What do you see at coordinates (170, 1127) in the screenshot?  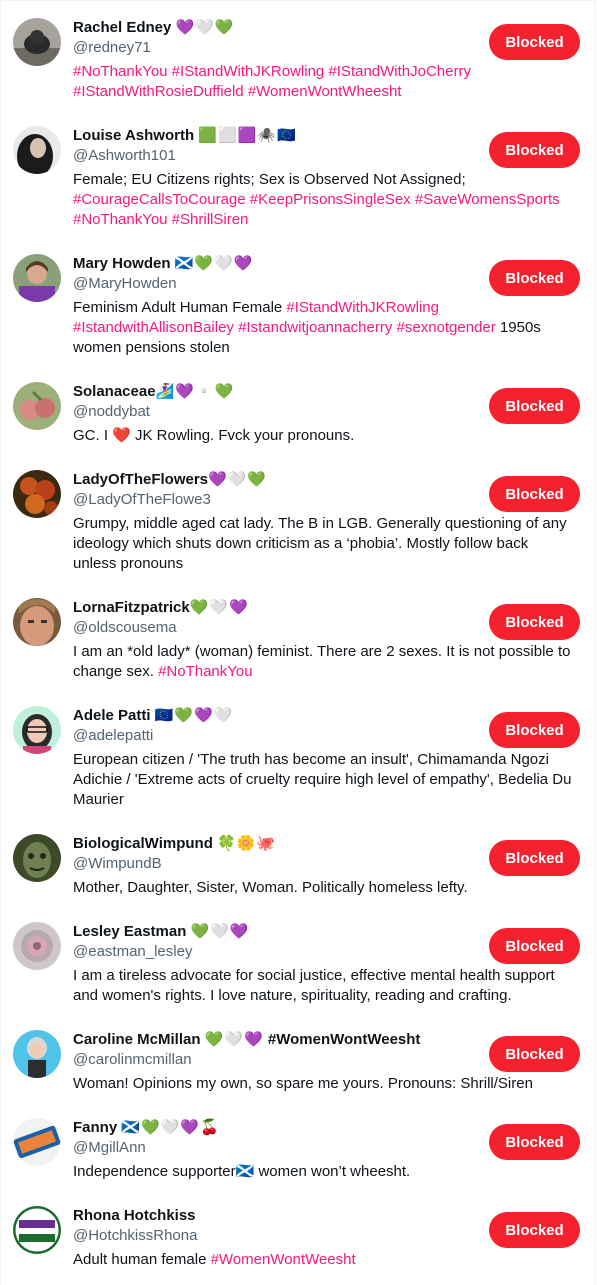 I see `name-emoji: 🏴󠁧󠁢󠁳󠁣󠁴󠁿💚🤍💜🍒` at bounding box center [170, 1127].